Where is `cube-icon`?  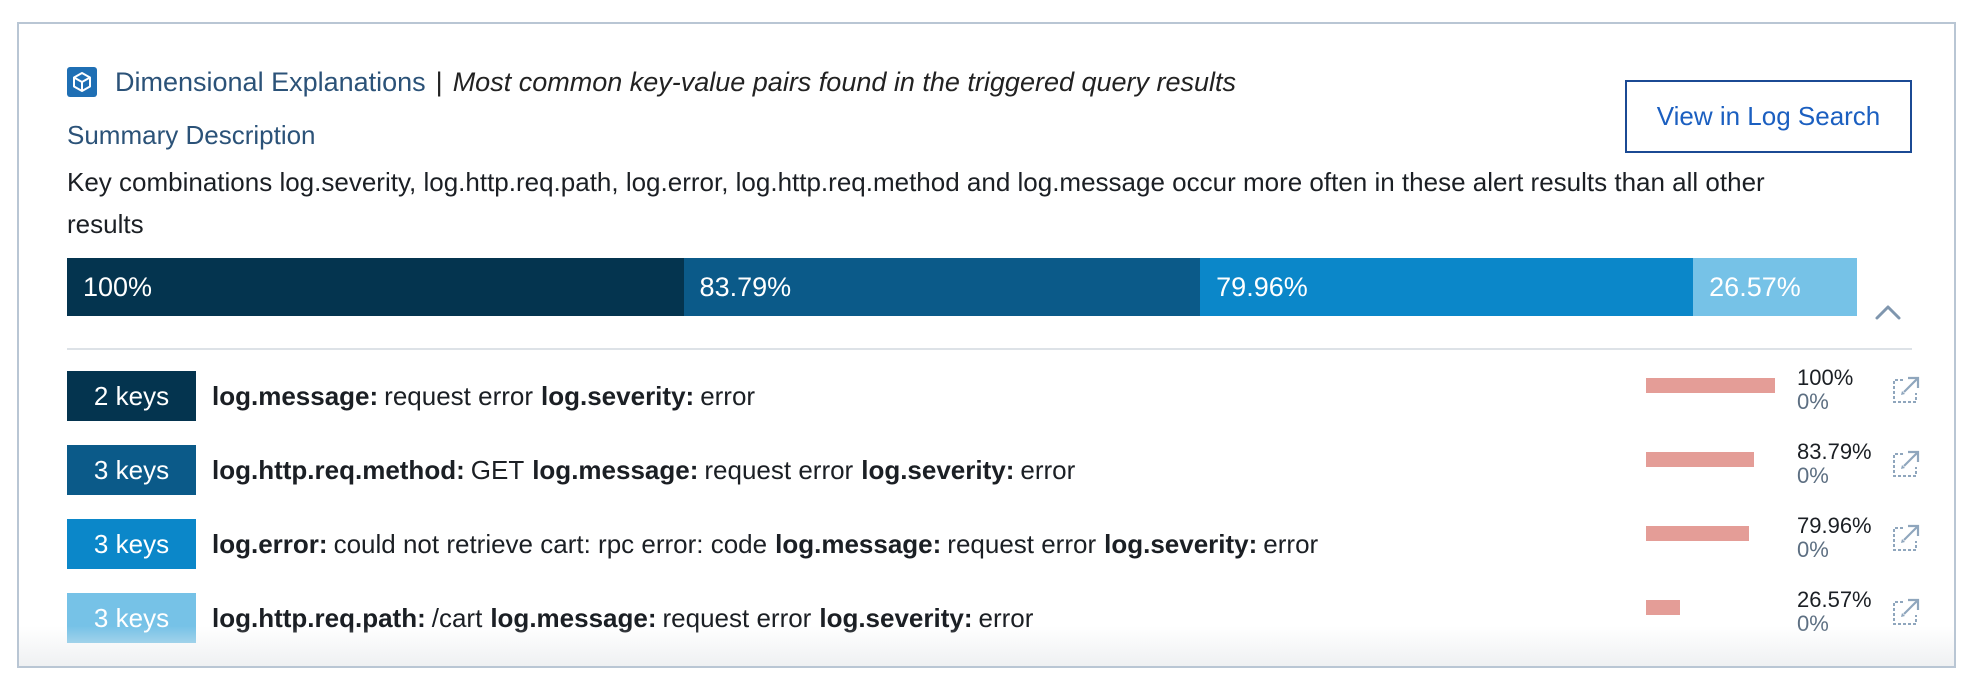
cube-icon is located at coordinates (82, 82).